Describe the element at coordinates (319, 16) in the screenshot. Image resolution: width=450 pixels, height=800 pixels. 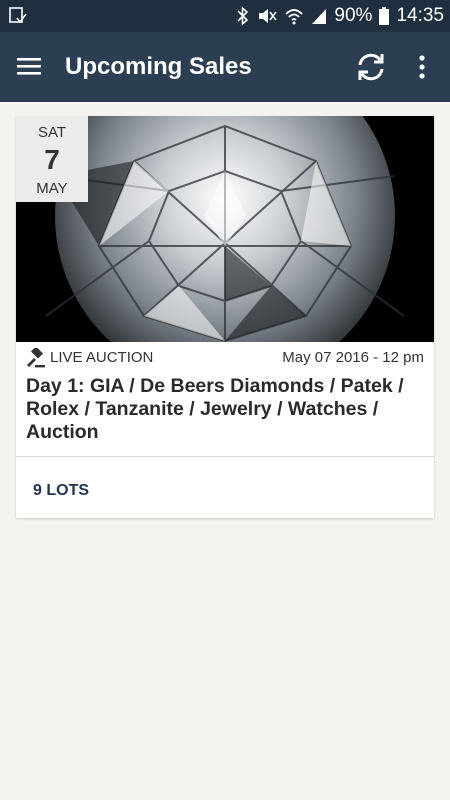
I see `signal-icon` at that location.